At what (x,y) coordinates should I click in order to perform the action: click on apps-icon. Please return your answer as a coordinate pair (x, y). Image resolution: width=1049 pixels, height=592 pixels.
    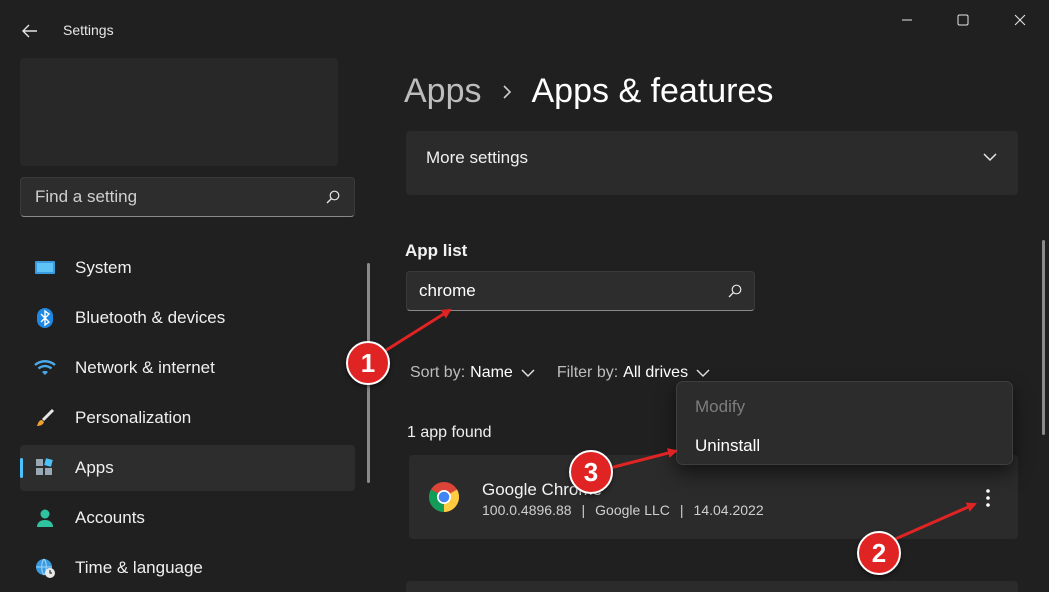
    Looking at the image, I should click on (45, 468).